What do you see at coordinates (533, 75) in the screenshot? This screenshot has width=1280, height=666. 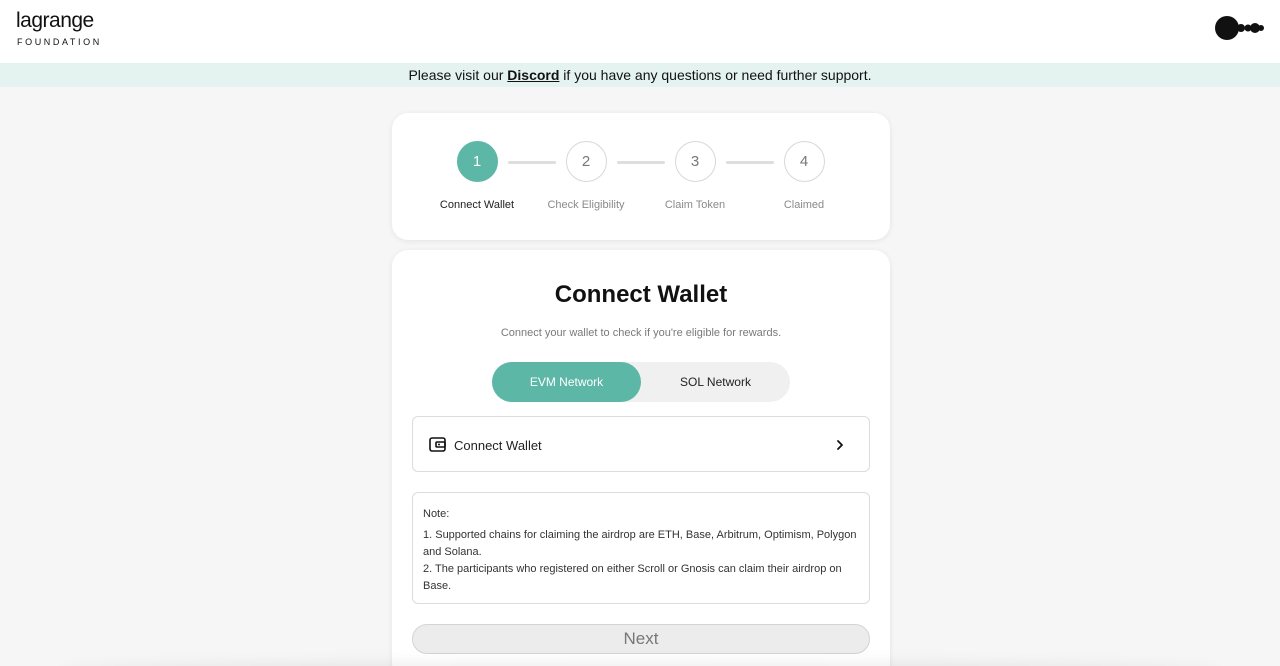 I see `discord-link: Discord` at bounding box center [533, 75].